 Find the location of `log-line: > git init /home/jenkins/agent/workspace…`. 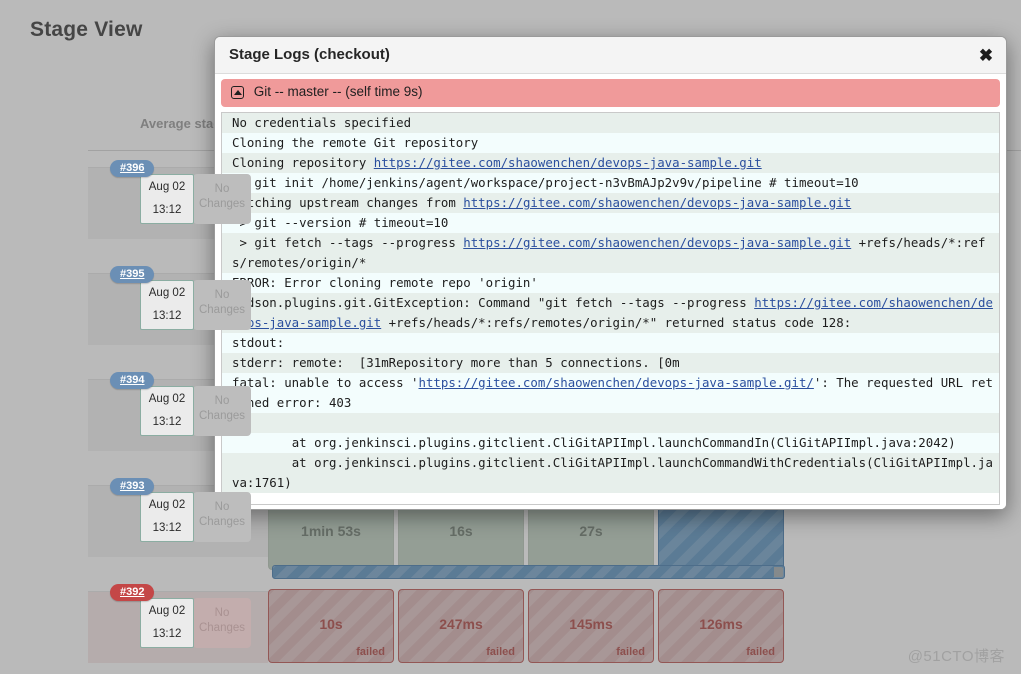

log-line: > git init /home/jenkins/agent/workspace… is located at coordinates (610, 183).